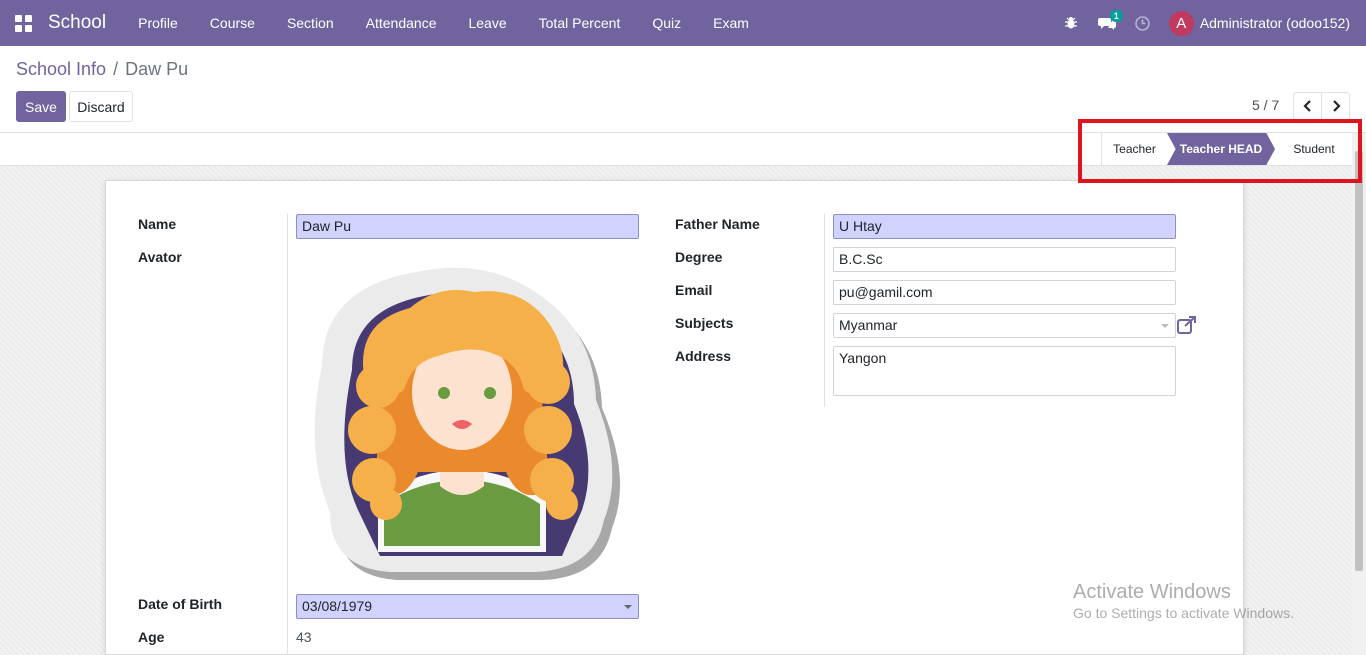 The height and width of the screenshot is (655, 1366). Describe the element at coordinates (1265, 105) in the screenshot. I see `pager-value: 5 / 7` at that location.